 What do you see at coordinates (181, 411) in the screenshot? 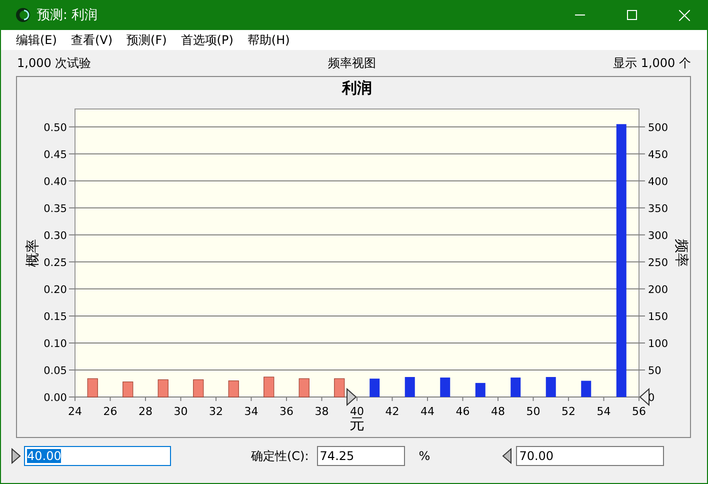
I see `x-tick-label: 30` at bounding box center [181, 411].